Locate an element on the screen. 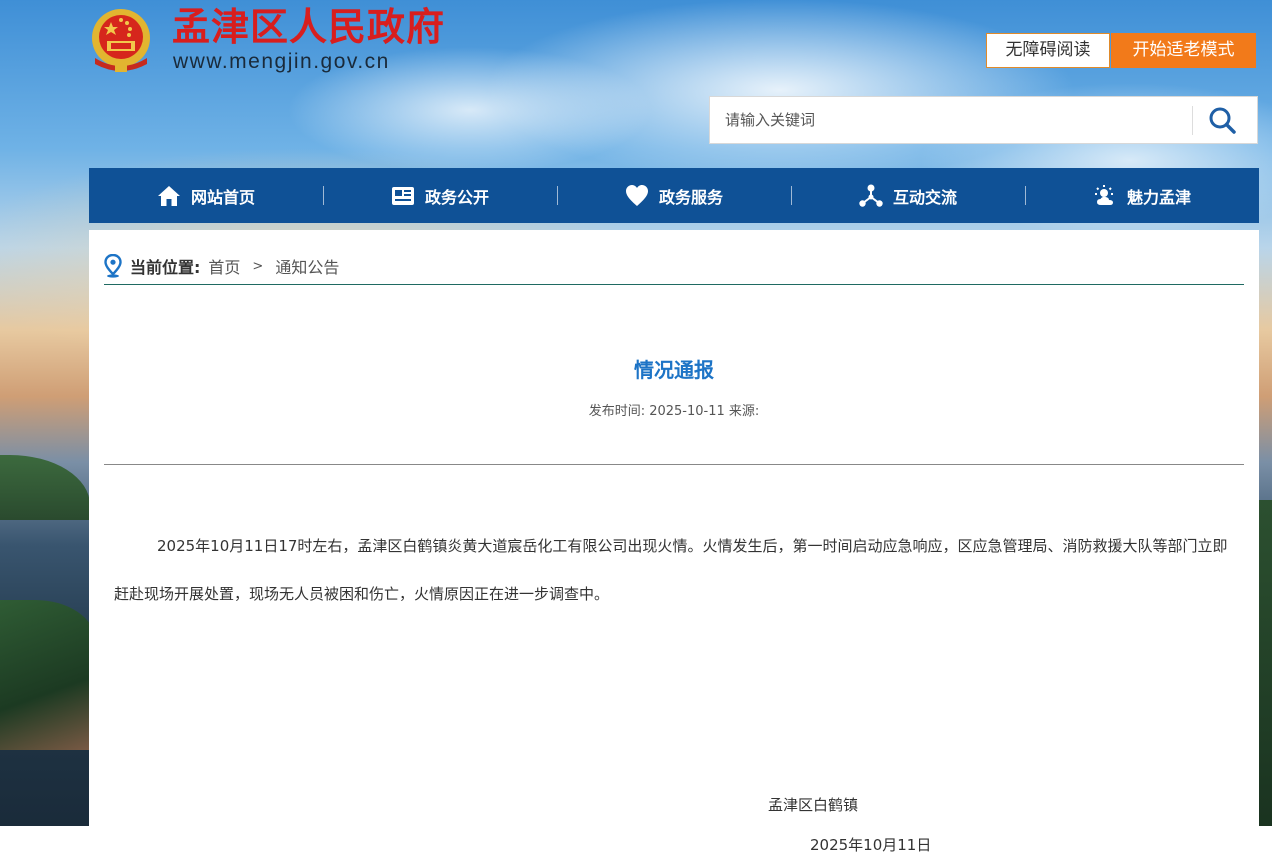  article-title: 情况通报 is located at coordinates (674, 370).